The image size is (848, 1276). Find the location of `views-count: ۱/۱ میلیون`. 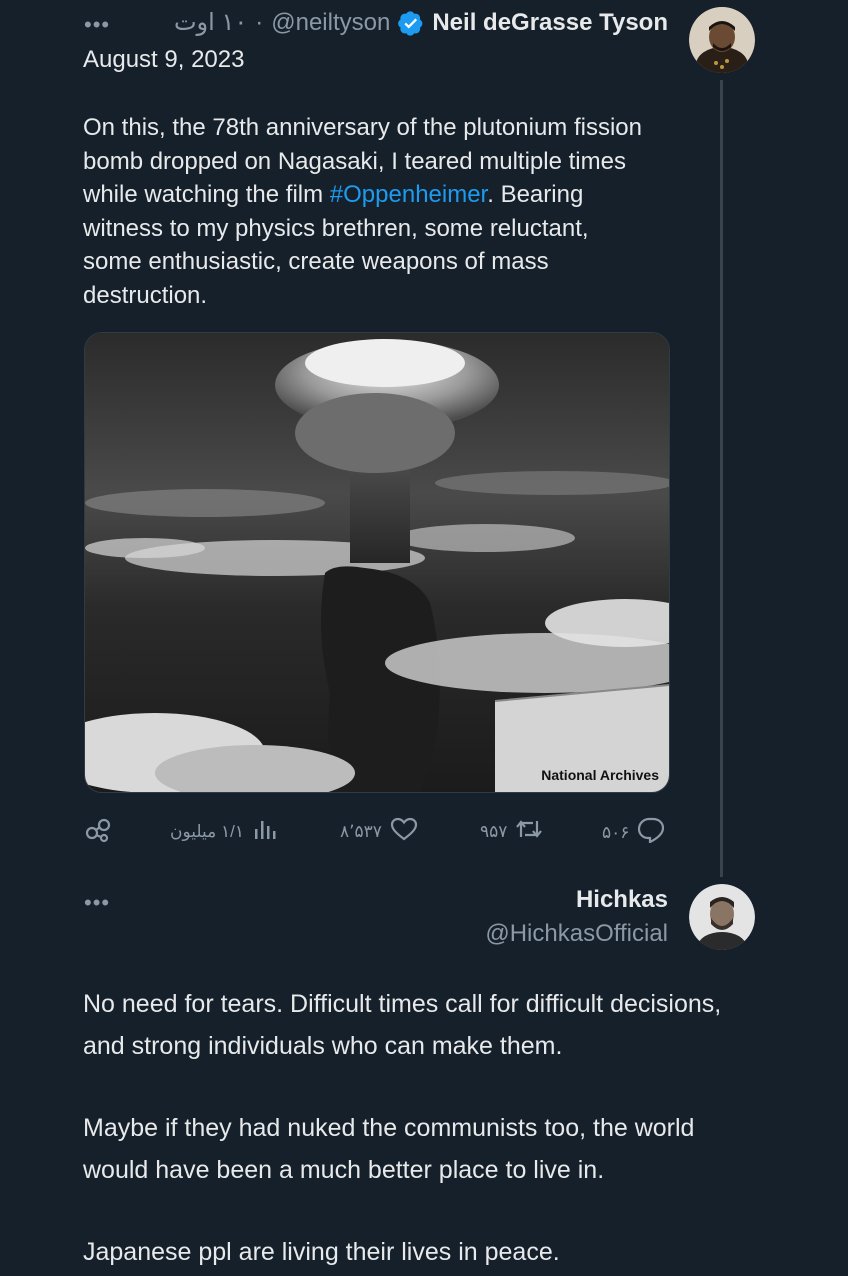

views-count: ۱/۱ میلیون is located at coordinates (207, 831).